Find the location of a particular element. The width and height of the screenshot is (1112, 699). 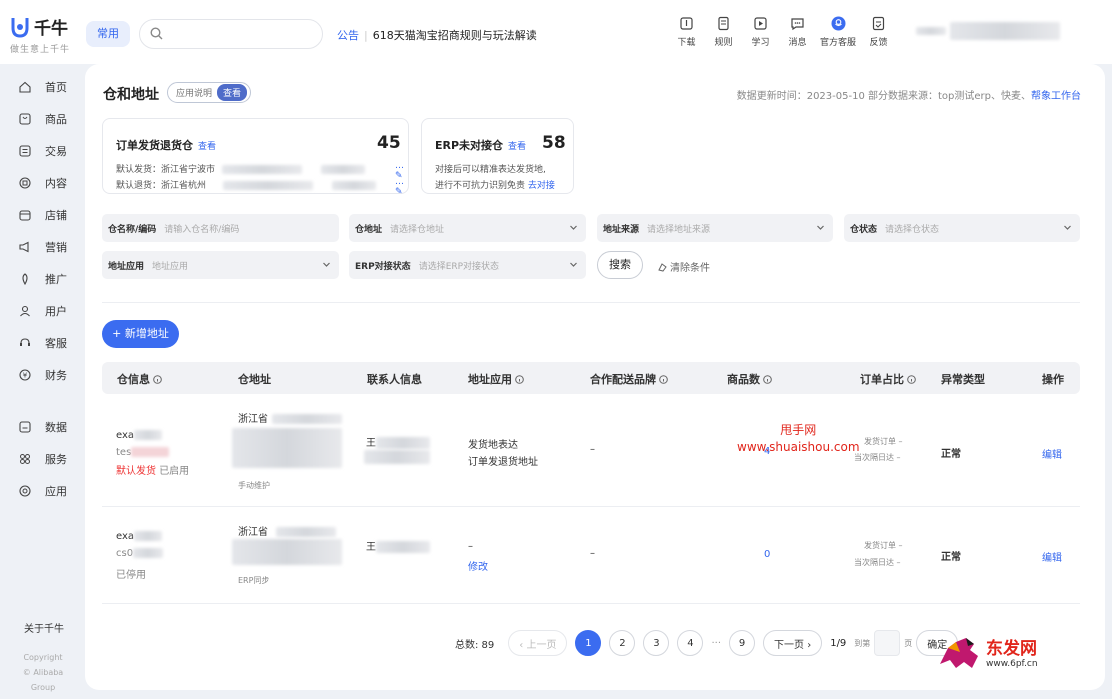

announcement: 公告 | 618天猫淘宝招商规则与玩法解读 is located at coordinates (437, 35).